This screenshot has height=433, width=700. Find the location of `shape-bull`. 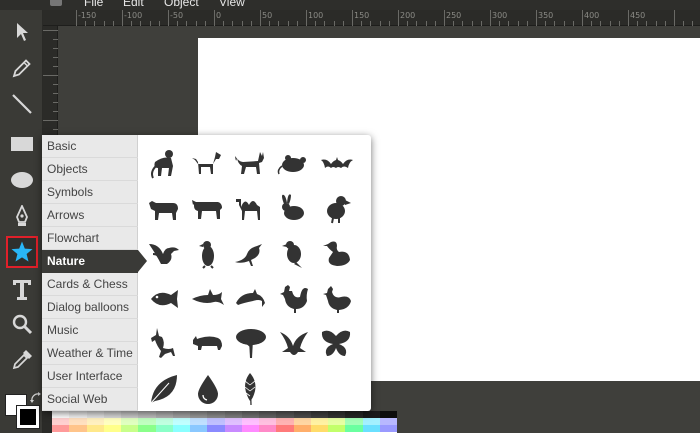

shape-bull is located at coordinates (207, 208).